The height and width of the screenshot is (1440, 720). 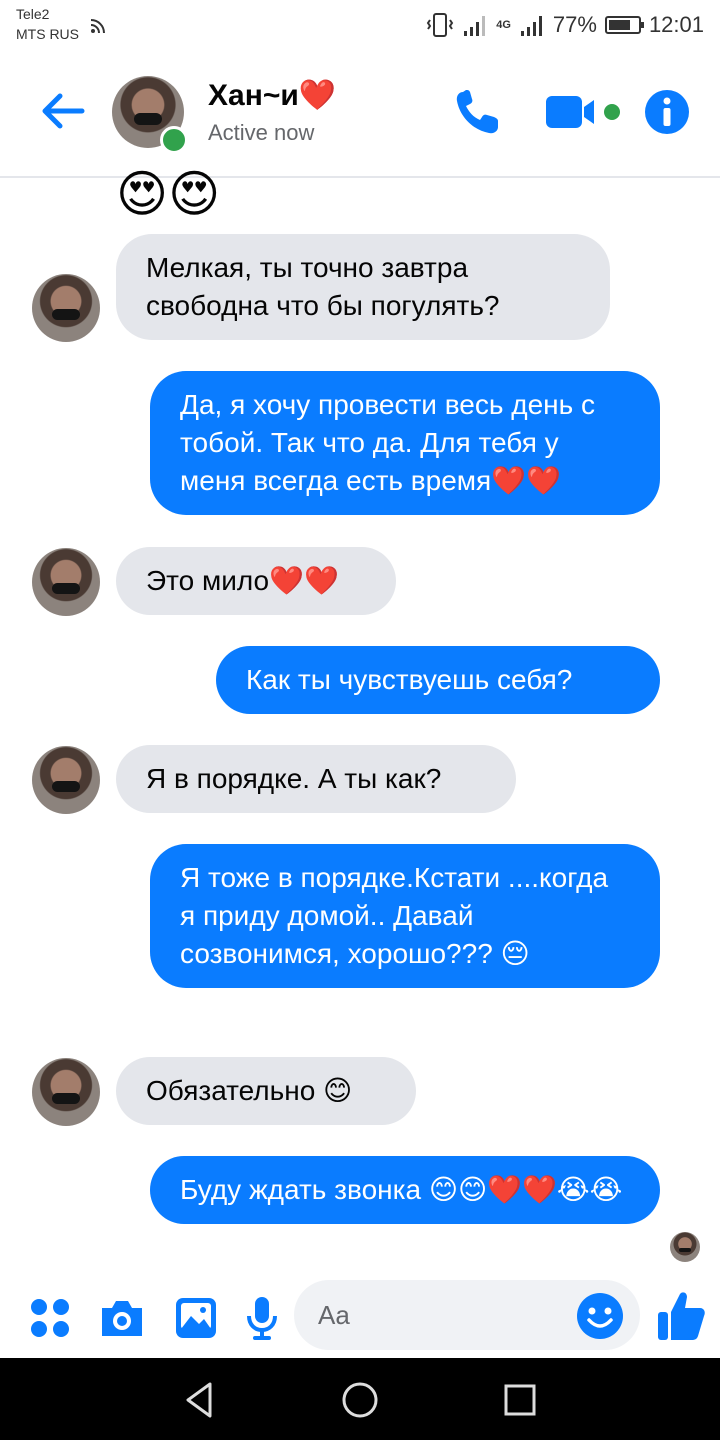 I want to click on status-icons: 4G 77% 12:01, so click(x=565, y=25).